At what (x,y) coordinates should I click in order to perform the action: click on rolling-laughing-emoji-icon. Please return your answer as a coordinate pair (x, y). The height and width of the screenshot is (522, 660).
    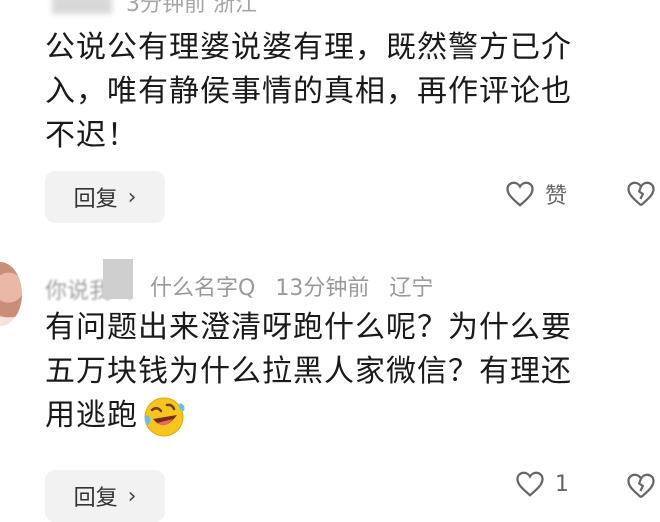
    Looking at the image, I should click on (164, 416).